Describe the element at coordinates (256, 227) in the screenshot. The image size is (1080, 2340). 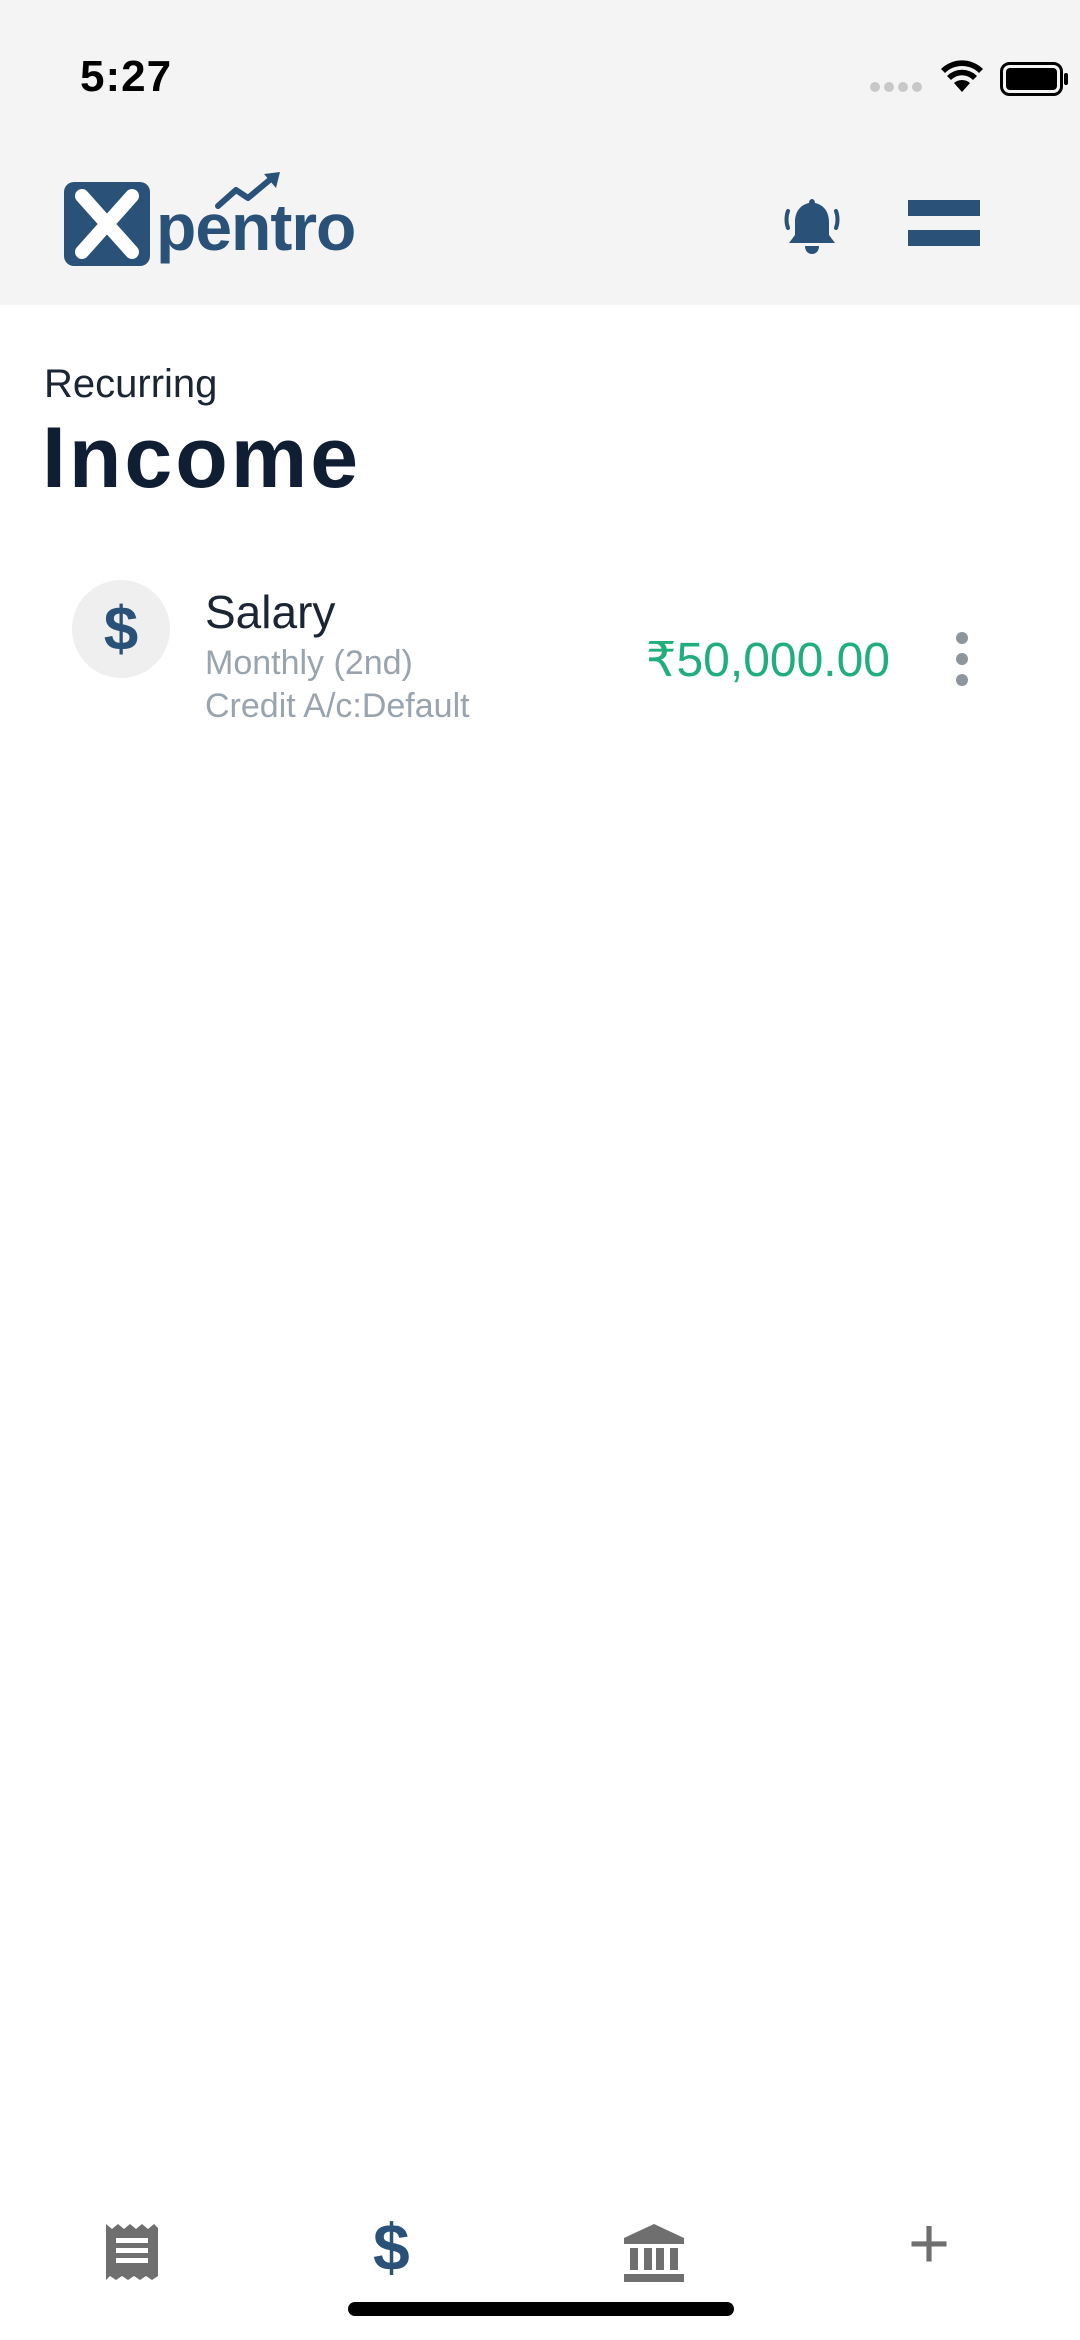
I see `logo-text: pentro` at that location.